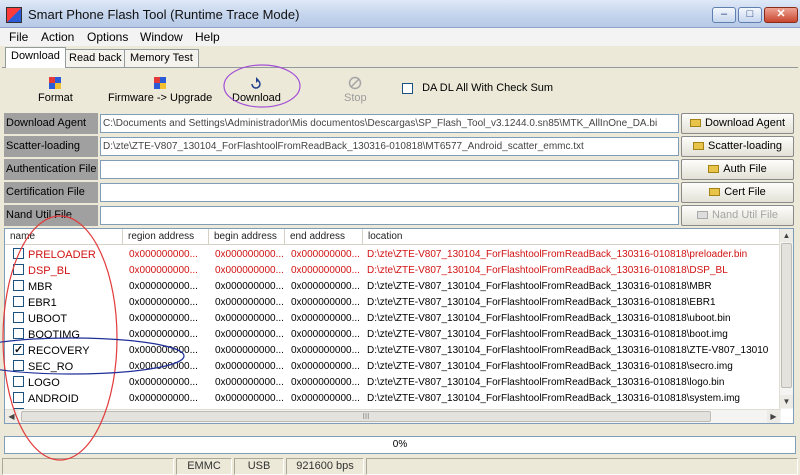 The image size is (800, 475). What do you see at coordinates (737, 123) in the screenshot?
I see `download-agent-button: Download Agent` at bounding box center [737, 123].